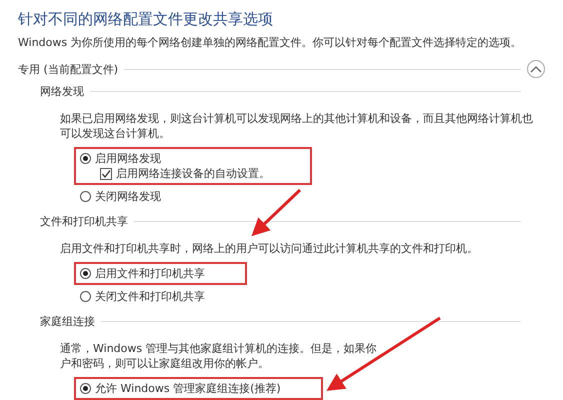 Image resolution: width=563 pixels, height=400 pixels. What do you see at coordinates (142, 273) in the screenshot?
I see `radio-option: 启用文件和打印机共享` at bounding box center [142, 273].